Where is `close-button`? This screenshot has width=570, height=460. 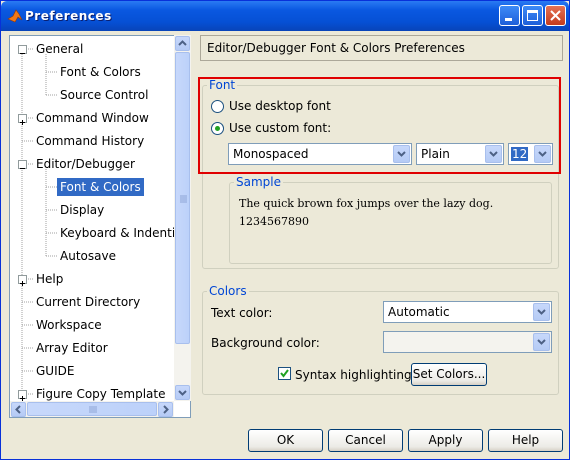 close-button is located at coordinates (555, 15).